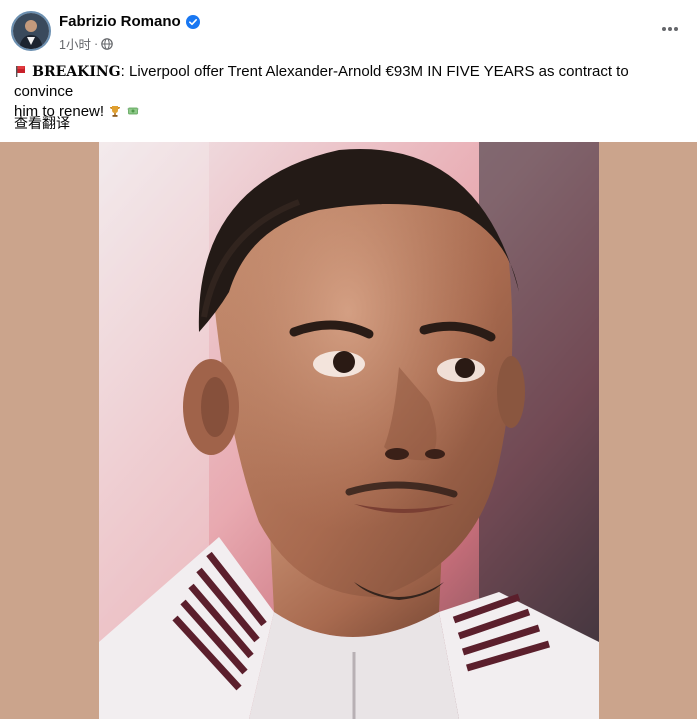 The width and height of the screenshot is (697, 719). What do you see at coordinates (133, 111) in the screenshot?
I see `money-with-wings-icon` at bounding box center [133, 111].